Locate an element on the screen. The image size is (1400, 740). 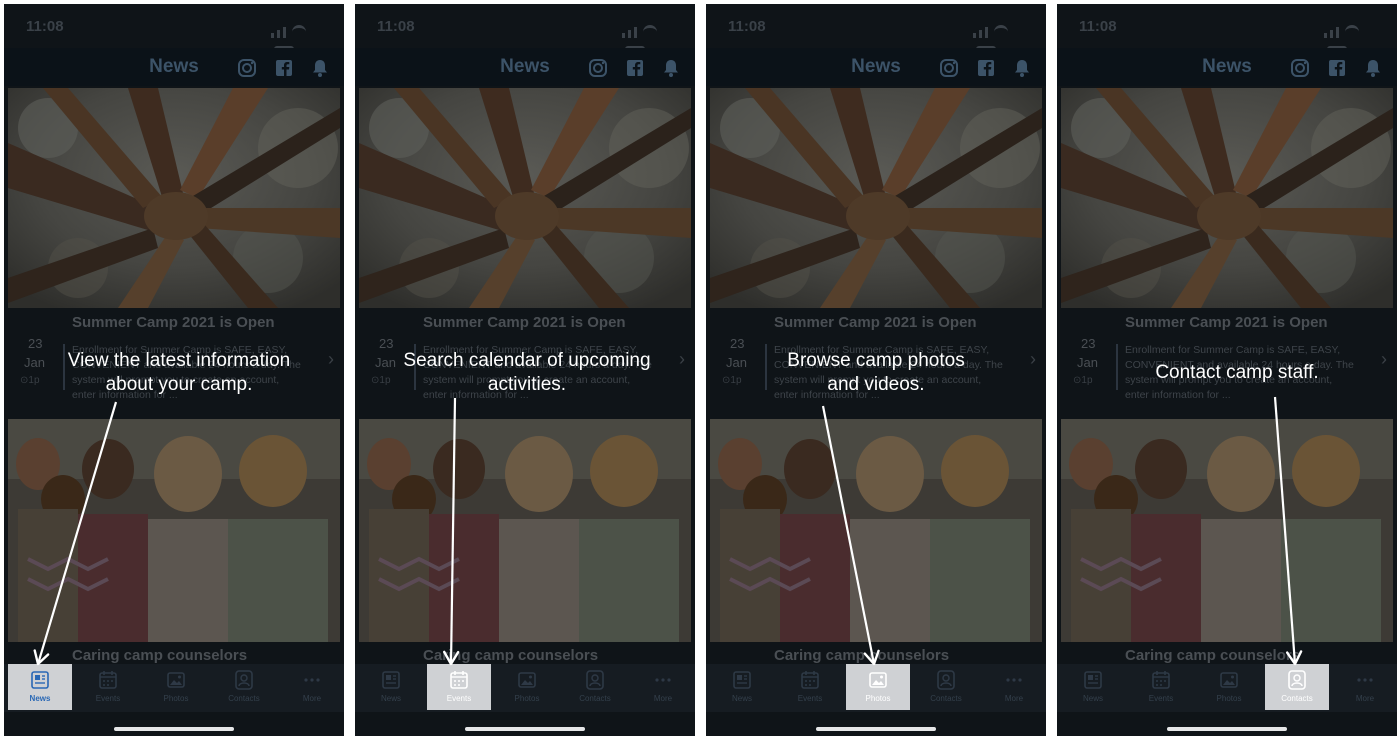
tab-label: News is located at coordinates (741, 698).